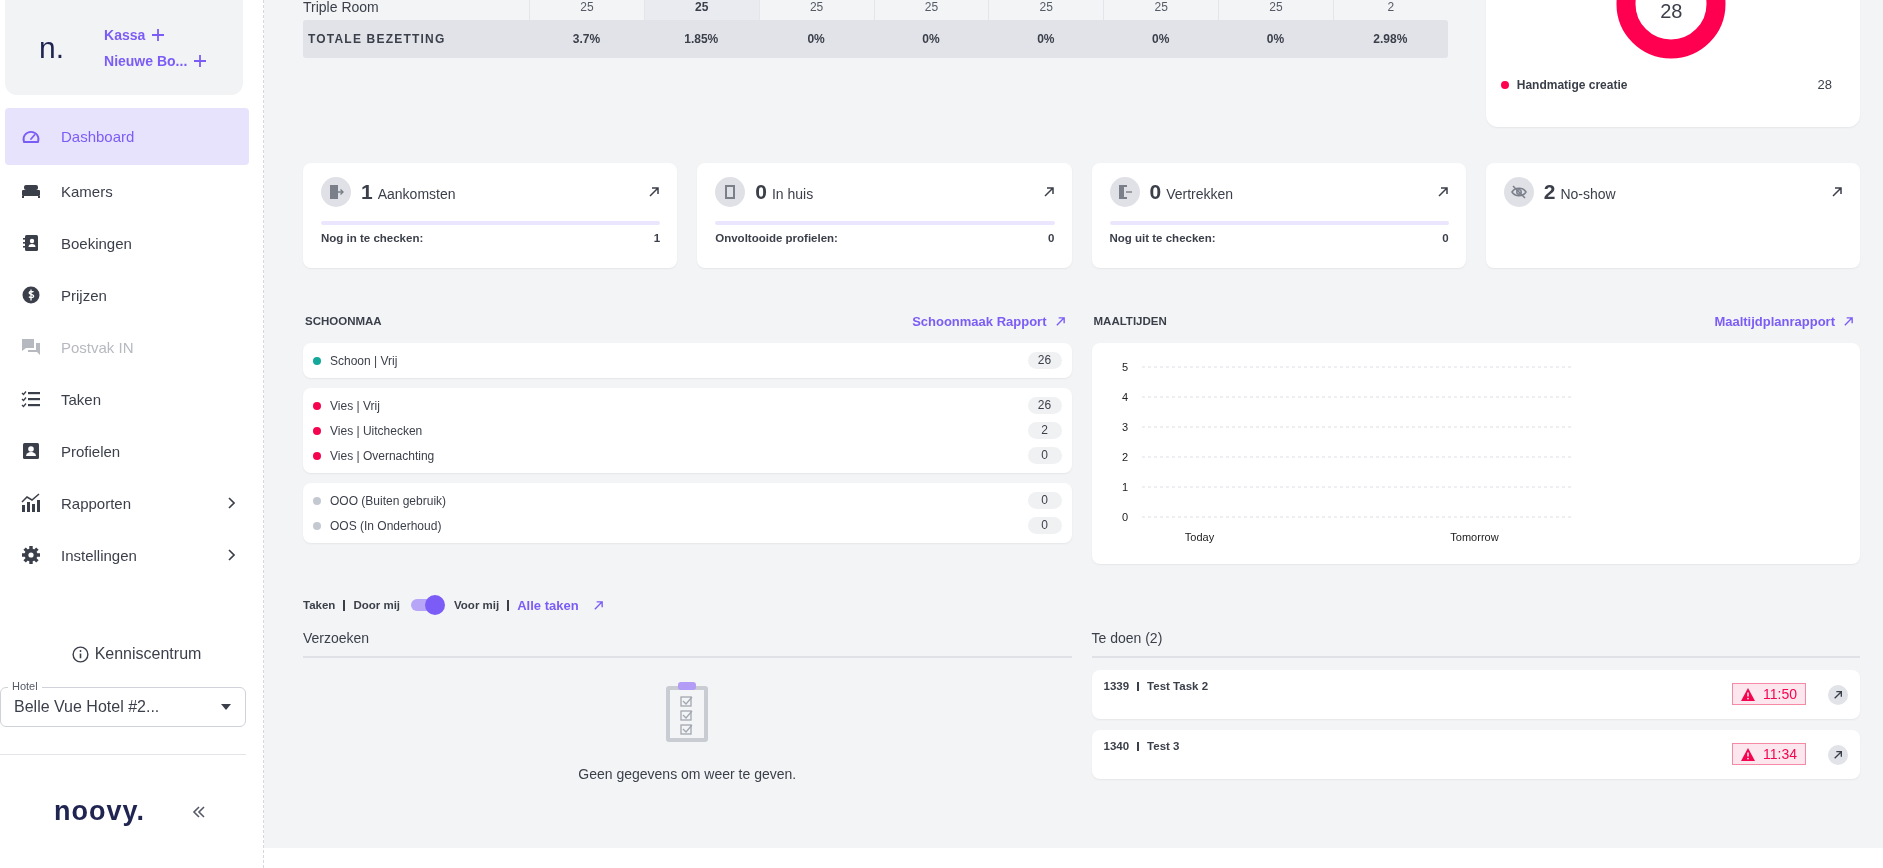 The width and height of the screenshot is (1883, 868). What do you see at coordinates (477, 605) in the screenshot?
I see `toggle-label: Voor mij` at bounding box center [477, 605].